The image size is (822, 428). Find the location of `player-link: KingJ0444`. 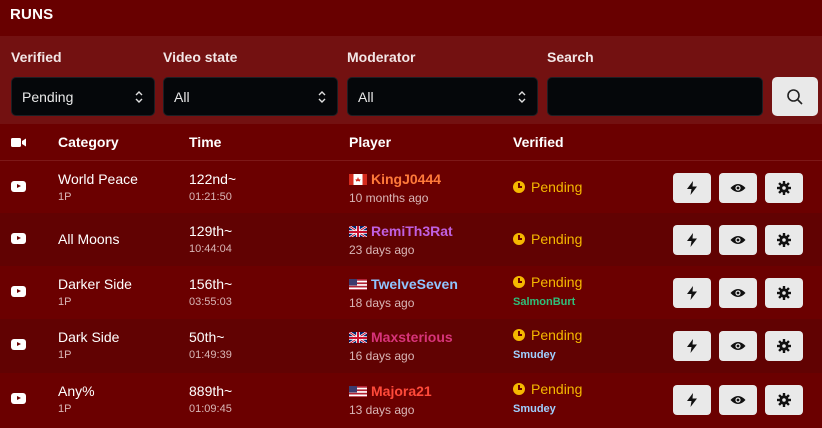

player-link: KingJ0444 is located at coordinates (395, 179).